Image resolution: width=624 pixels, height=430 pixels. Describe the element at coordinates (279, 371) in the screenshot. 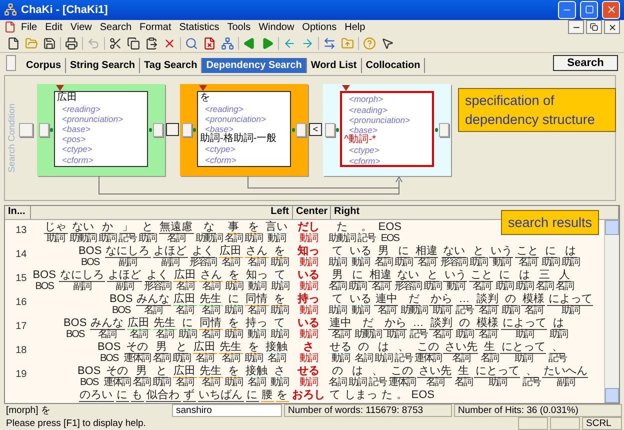

I see `token-word: さ` at that location.